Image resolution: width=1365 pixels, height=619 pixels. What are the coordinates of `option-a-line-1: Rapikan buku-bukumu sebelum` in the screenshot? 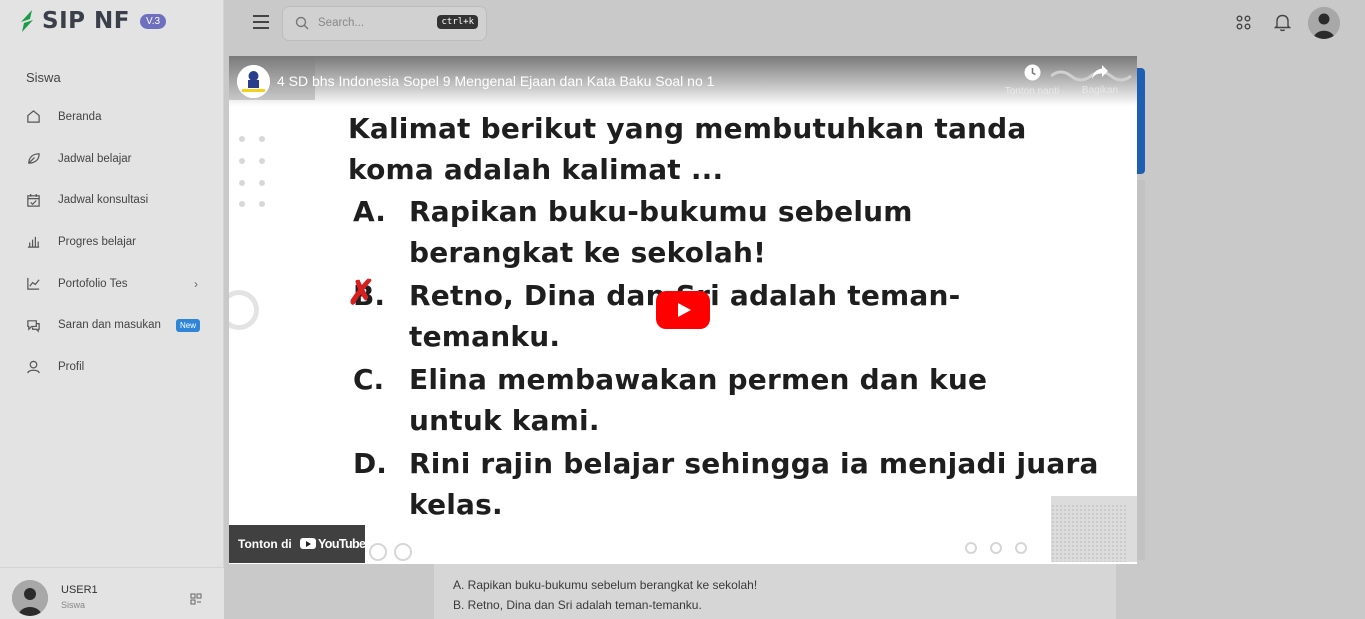 It's located at (661, 211).